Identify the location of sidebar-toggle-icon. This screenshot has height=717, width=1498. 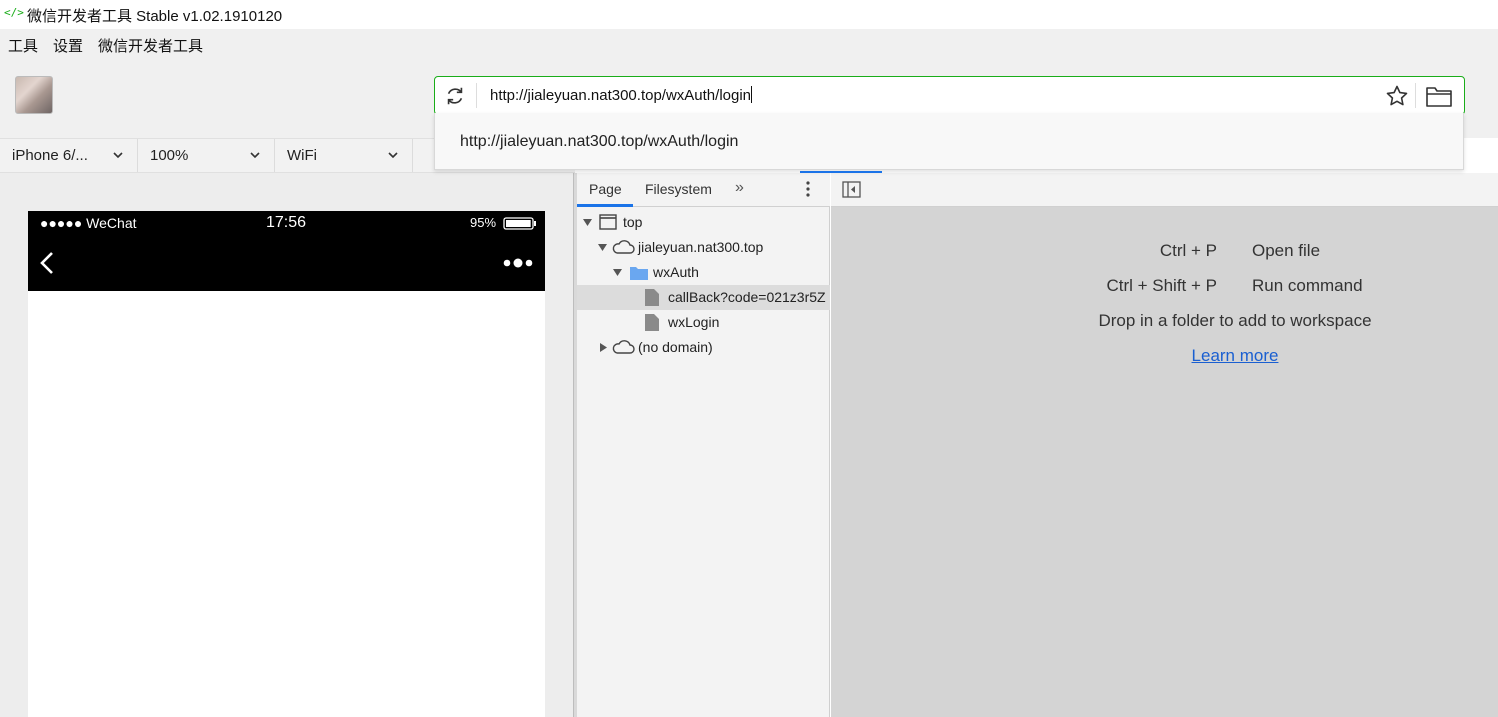
(851, 189).